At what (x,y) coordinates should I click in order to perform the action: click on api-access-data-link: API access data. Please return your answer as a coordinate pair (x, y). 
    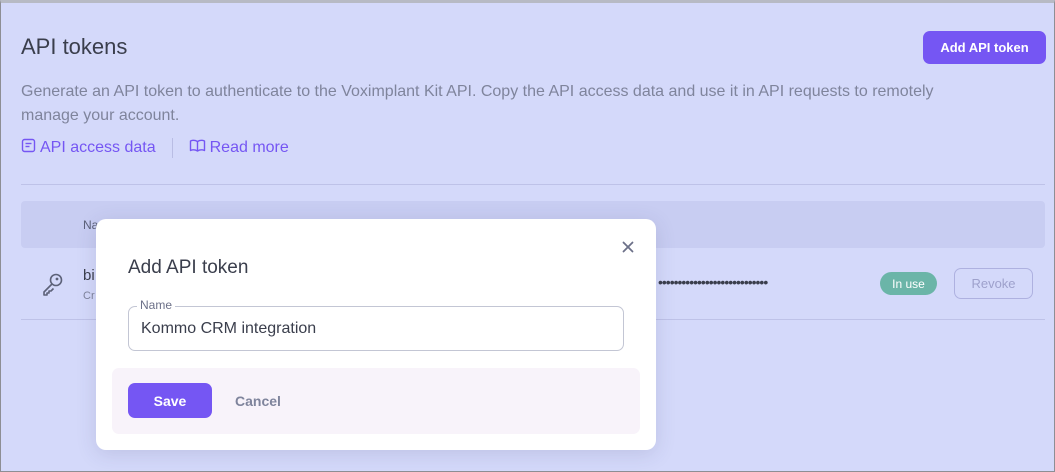
    Looking at the image, I should click on (88, 148).